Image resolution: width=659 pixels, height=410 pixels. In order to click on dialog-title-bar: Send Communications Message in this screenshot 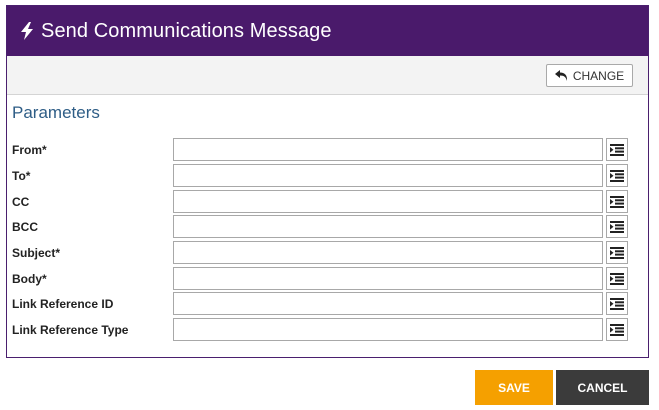, I will do `click(327, 31)`.